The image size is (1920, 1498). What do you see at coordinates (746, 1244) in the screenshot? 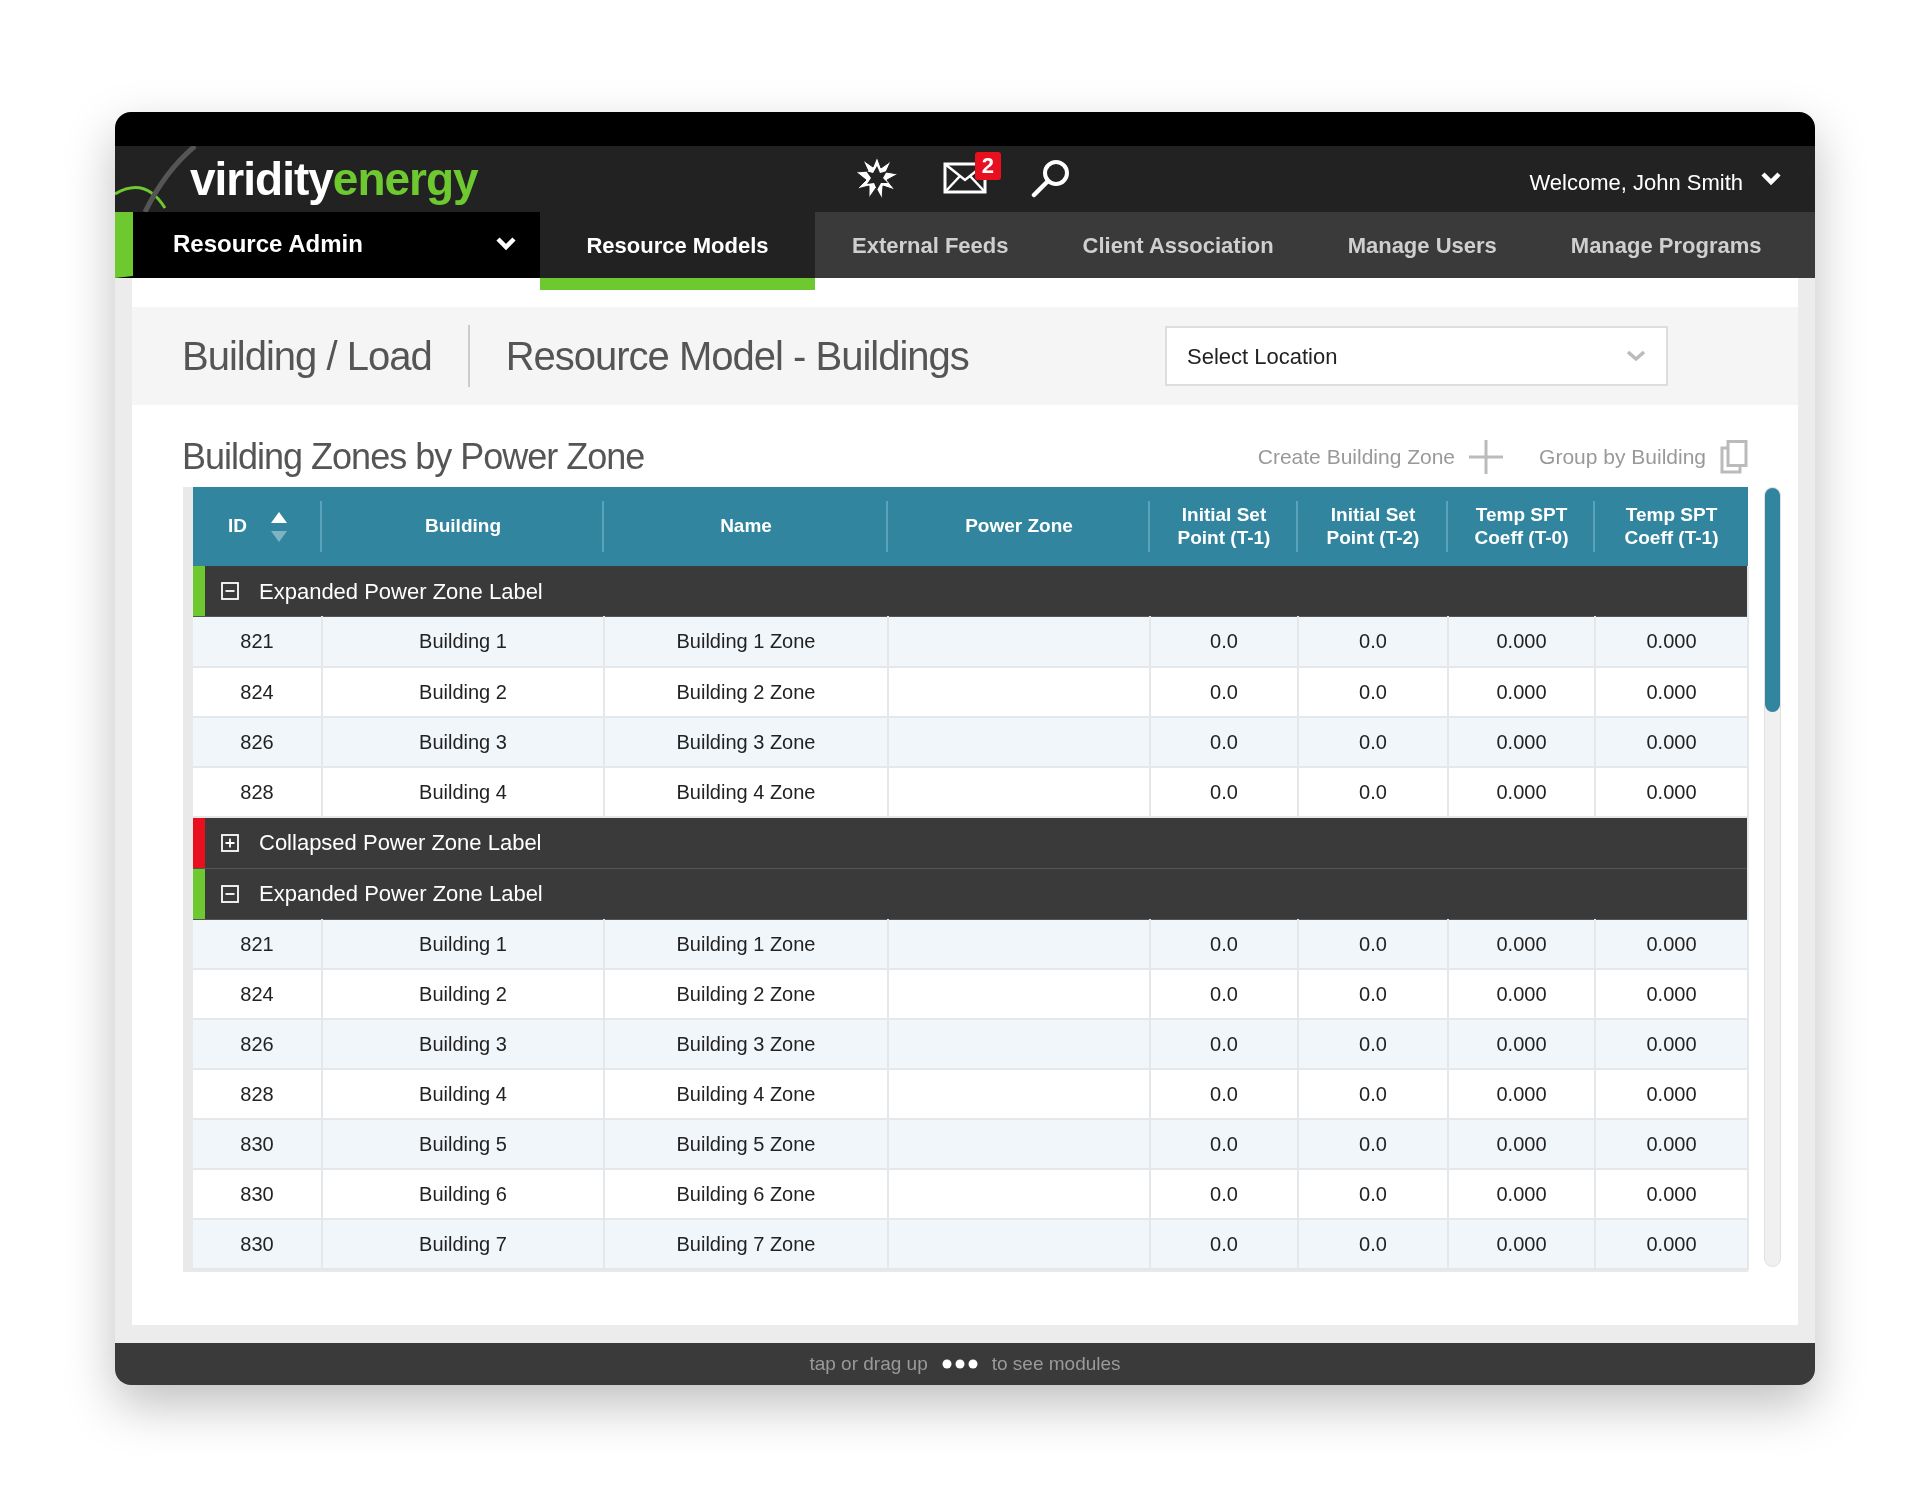
I see `table-cell: Building 7 Zone` at bounding box center [746, 1244].